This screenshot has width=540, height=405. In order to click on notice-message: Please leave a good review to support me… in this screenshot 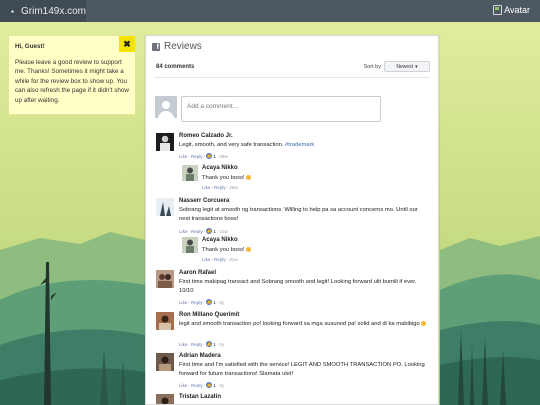, I will do `click(72, 81)`.